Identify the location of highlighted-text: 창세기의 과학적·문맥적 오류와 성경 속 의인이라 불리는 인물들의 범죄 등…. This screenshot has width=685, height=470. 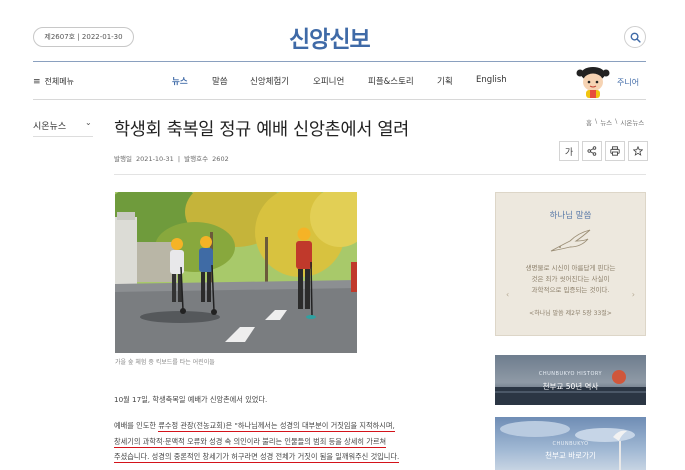
(250, 442).